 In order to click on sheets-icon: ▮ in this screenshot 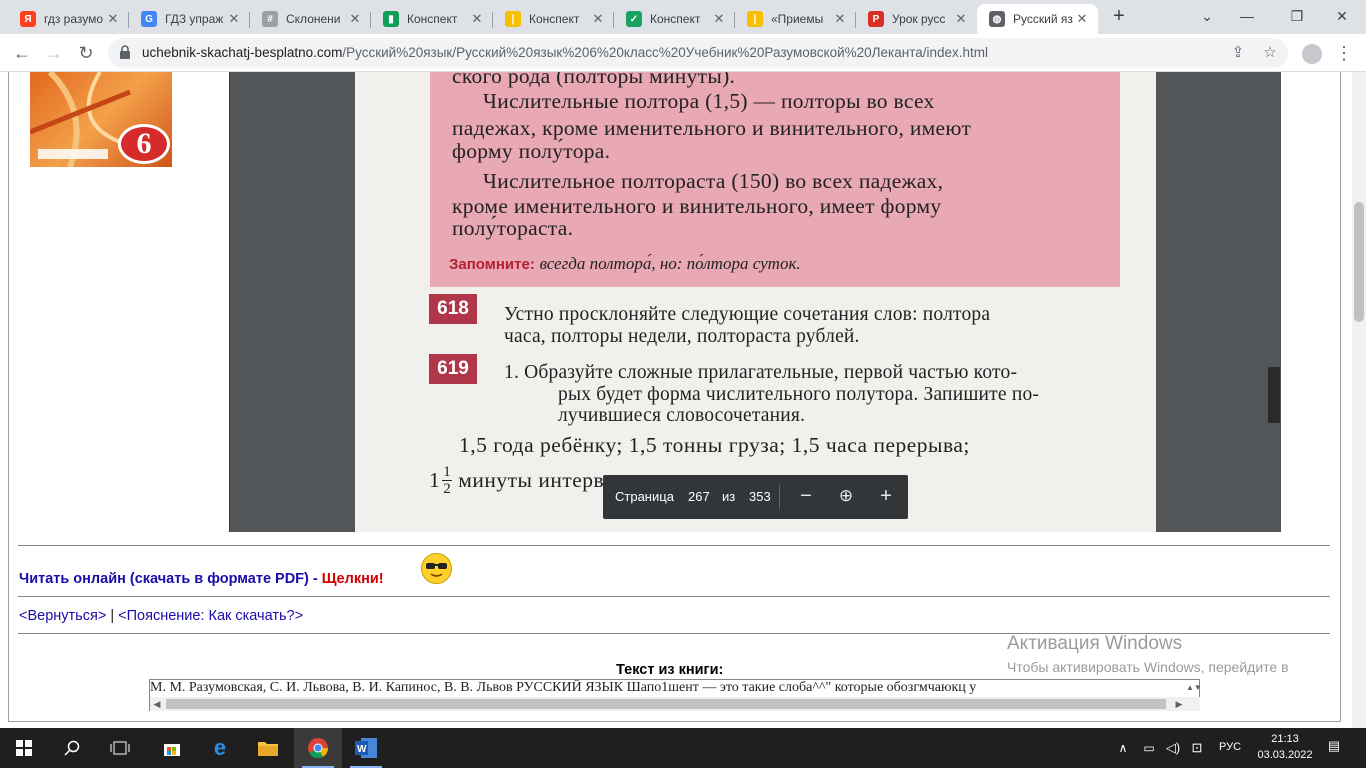, I will do `click(391, 19)`.